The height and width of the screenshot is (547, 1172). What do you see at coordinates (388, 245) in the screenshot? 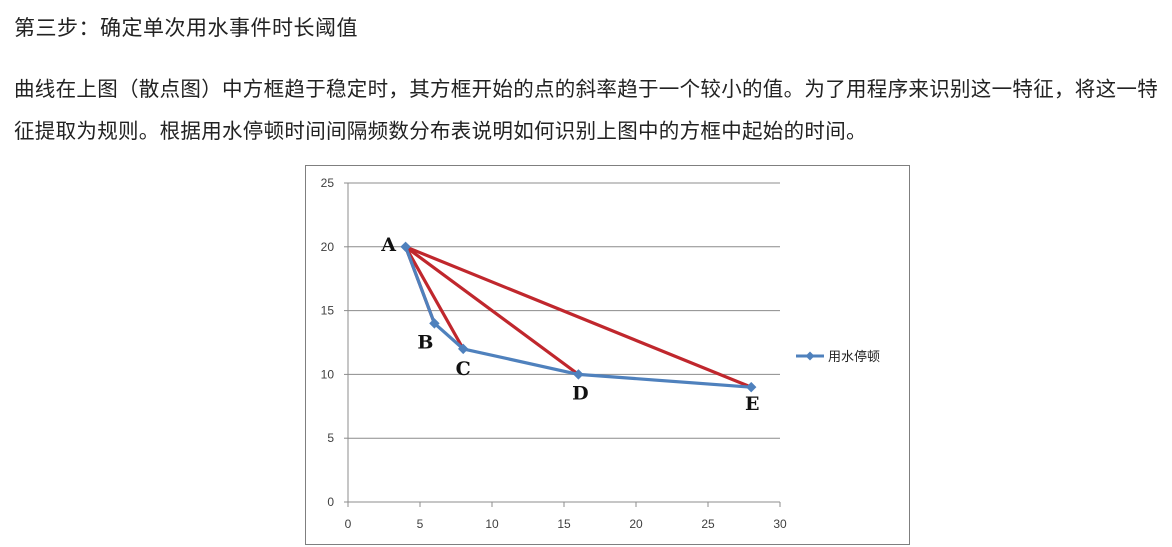
I see `point-label-A: A` at bounding box center [388, 245].